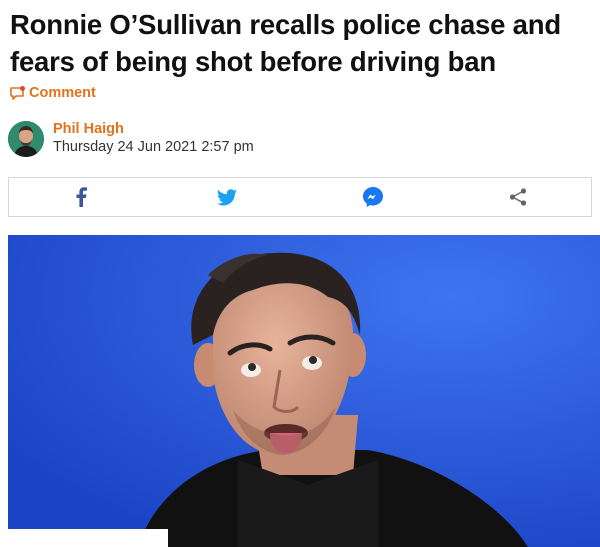 This screenshot has height=547, width=600. What do you see at coordinates (62, 93) in the screenshot?
I see `comment-label: Comment` at bounding box center [62, 93].